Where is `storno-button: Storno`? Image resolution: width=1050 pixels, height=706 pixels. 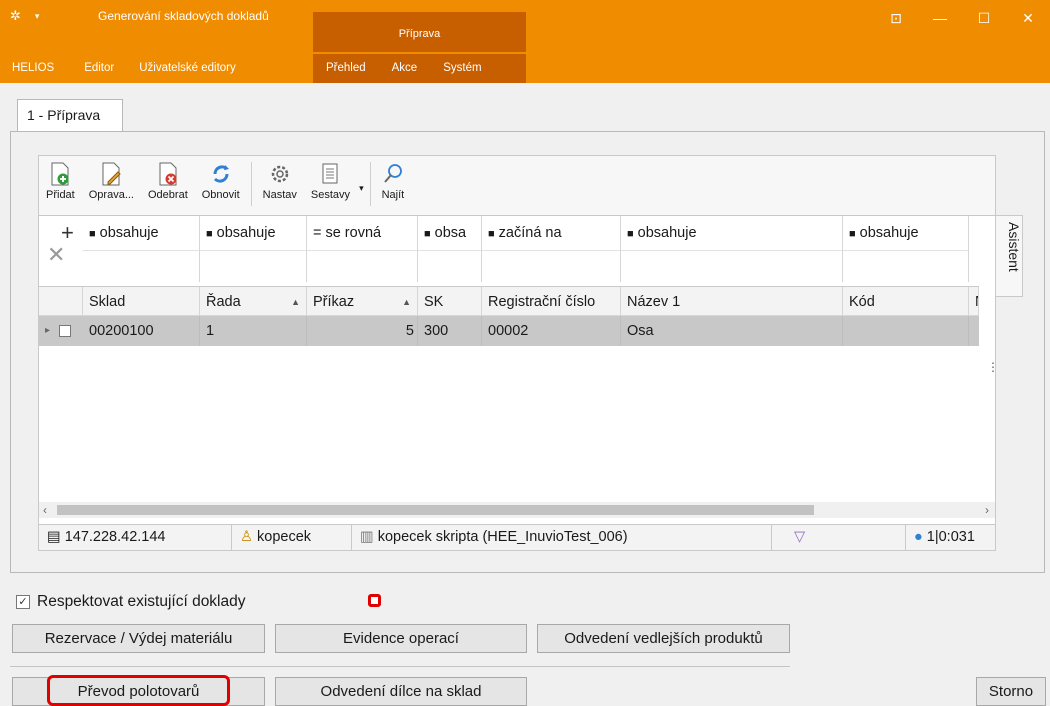 storno-button: Storno is located at coordinates (1011, 691).